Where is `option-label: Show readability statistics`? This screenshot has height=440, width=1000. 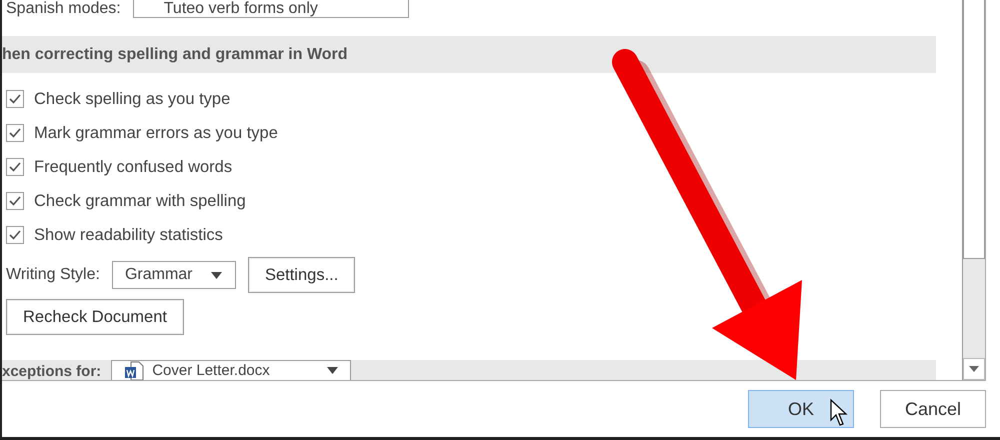 option-label: Show readability statistics is located at coordinates (128, 235).